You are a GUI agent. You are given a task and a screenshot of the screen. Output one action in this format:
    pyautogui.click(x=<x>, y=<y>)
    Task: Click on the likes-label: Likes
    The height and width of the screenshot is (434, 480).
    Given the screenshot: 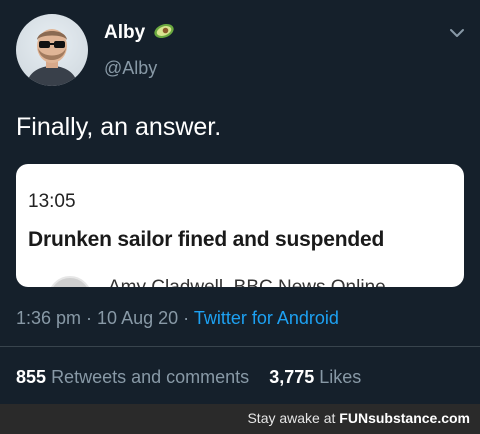 What is the action you would take?
    pyautogui.click(x=340, y=377)
    